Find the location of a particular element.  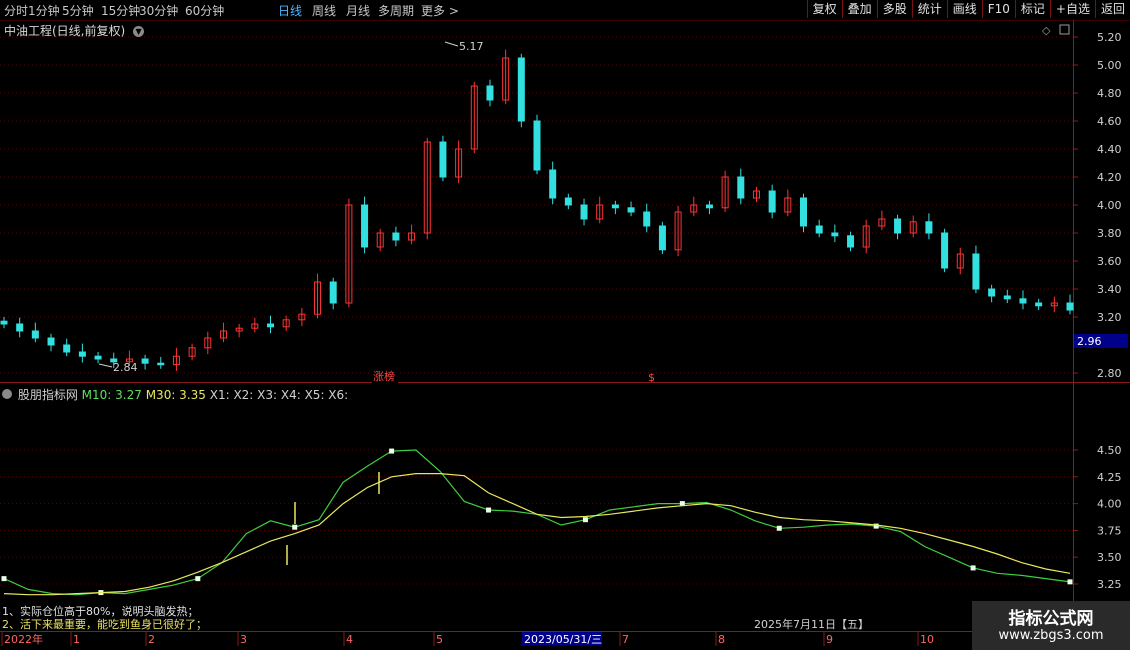

indicator-tick-label: 4.50 is located at coordinates (1109, 450).